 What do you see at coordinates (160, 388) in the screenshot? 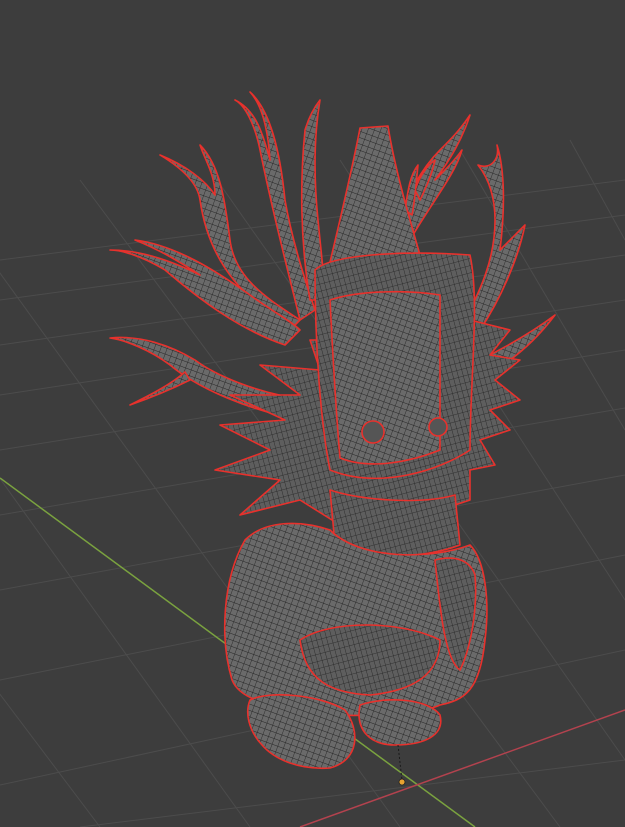
I see `branch-left-twig` at bounding box center [160, 388].